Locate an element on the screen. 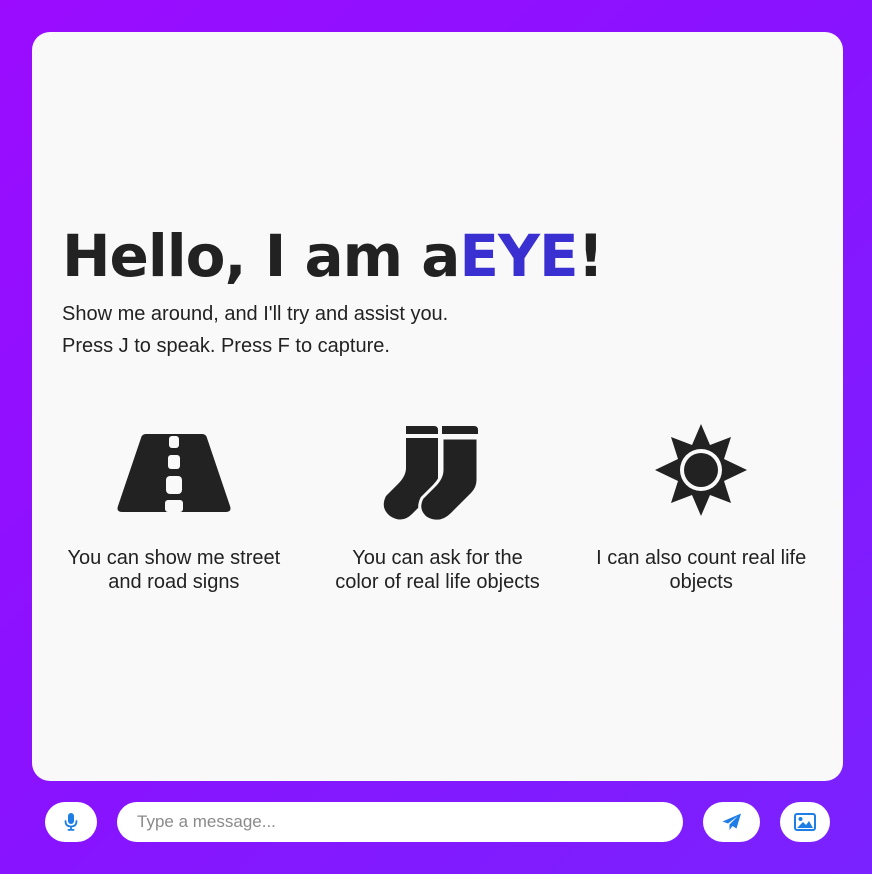 This screenshot has width=872, height=874. send-button is located at coordinates (731, 822).